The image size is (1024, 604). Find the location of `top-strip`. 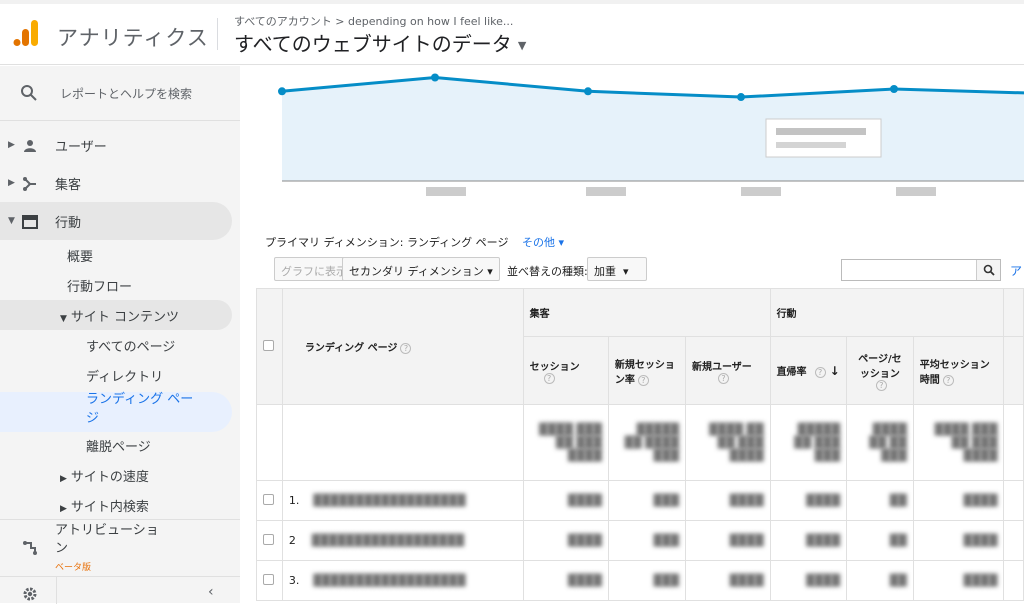

top-strip is located at coordinates (512, 2).